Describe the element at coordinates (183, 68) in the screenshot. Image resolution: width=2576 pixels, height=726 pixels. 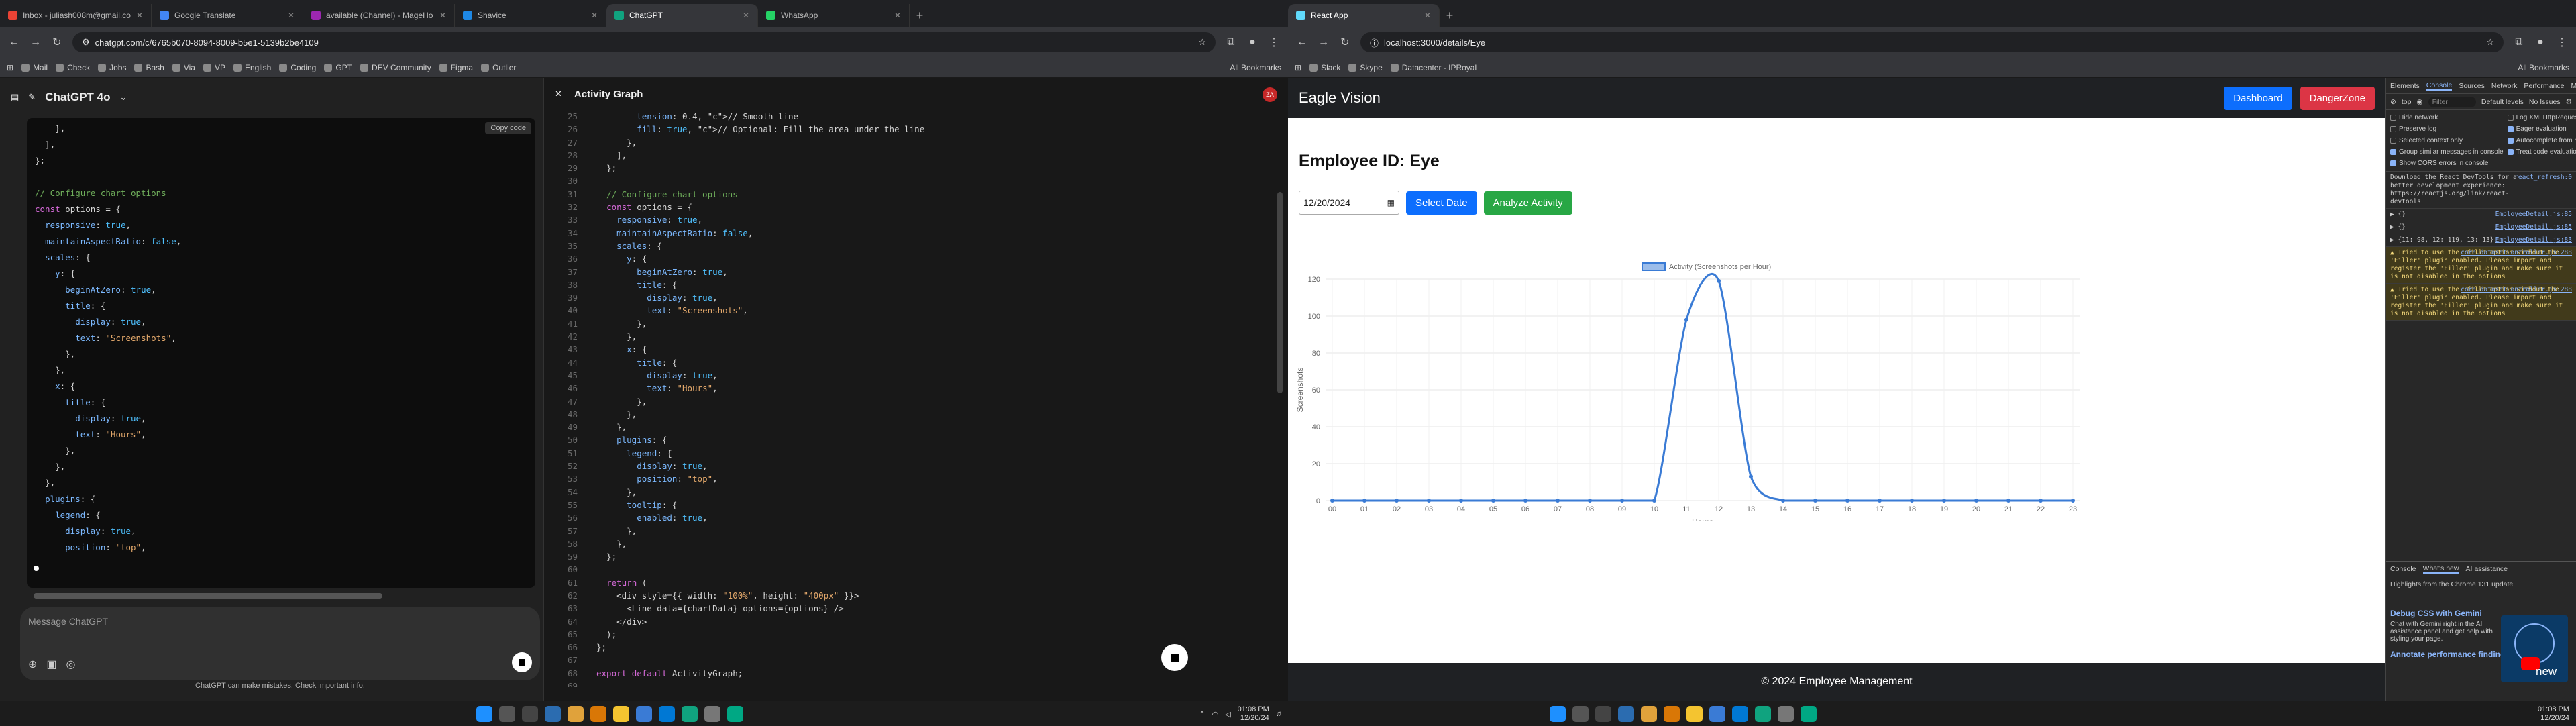
I see `bookmark-item: Via` at that location.